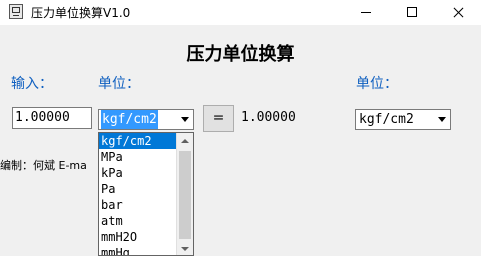 This screenshot has height=256, width=481. I want to click on from-unit-select: kgf/cm2, so click(146, 119).